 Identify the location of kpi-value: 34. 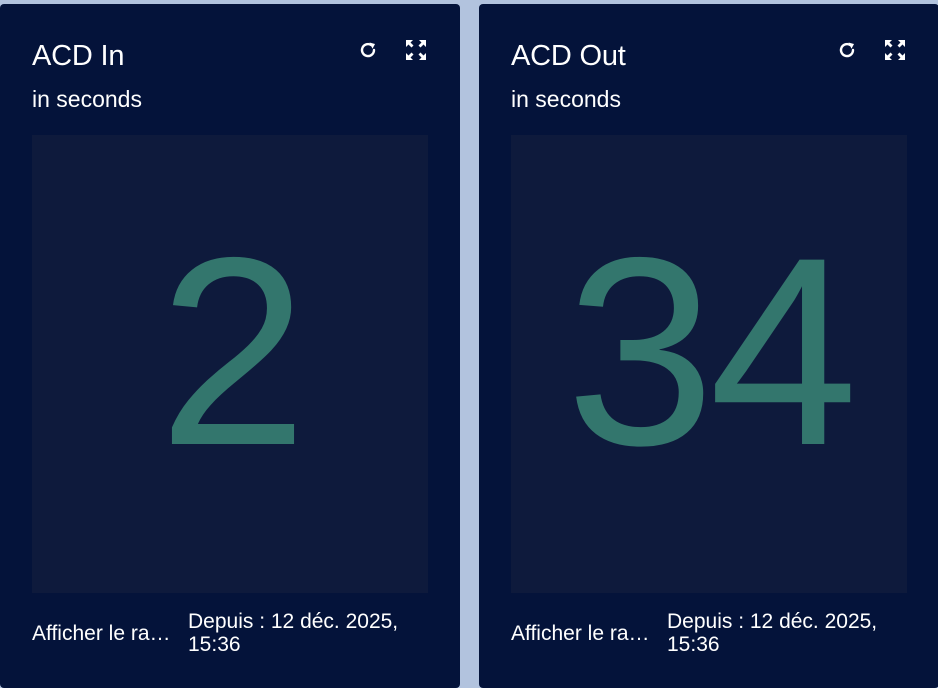
(711, 351).